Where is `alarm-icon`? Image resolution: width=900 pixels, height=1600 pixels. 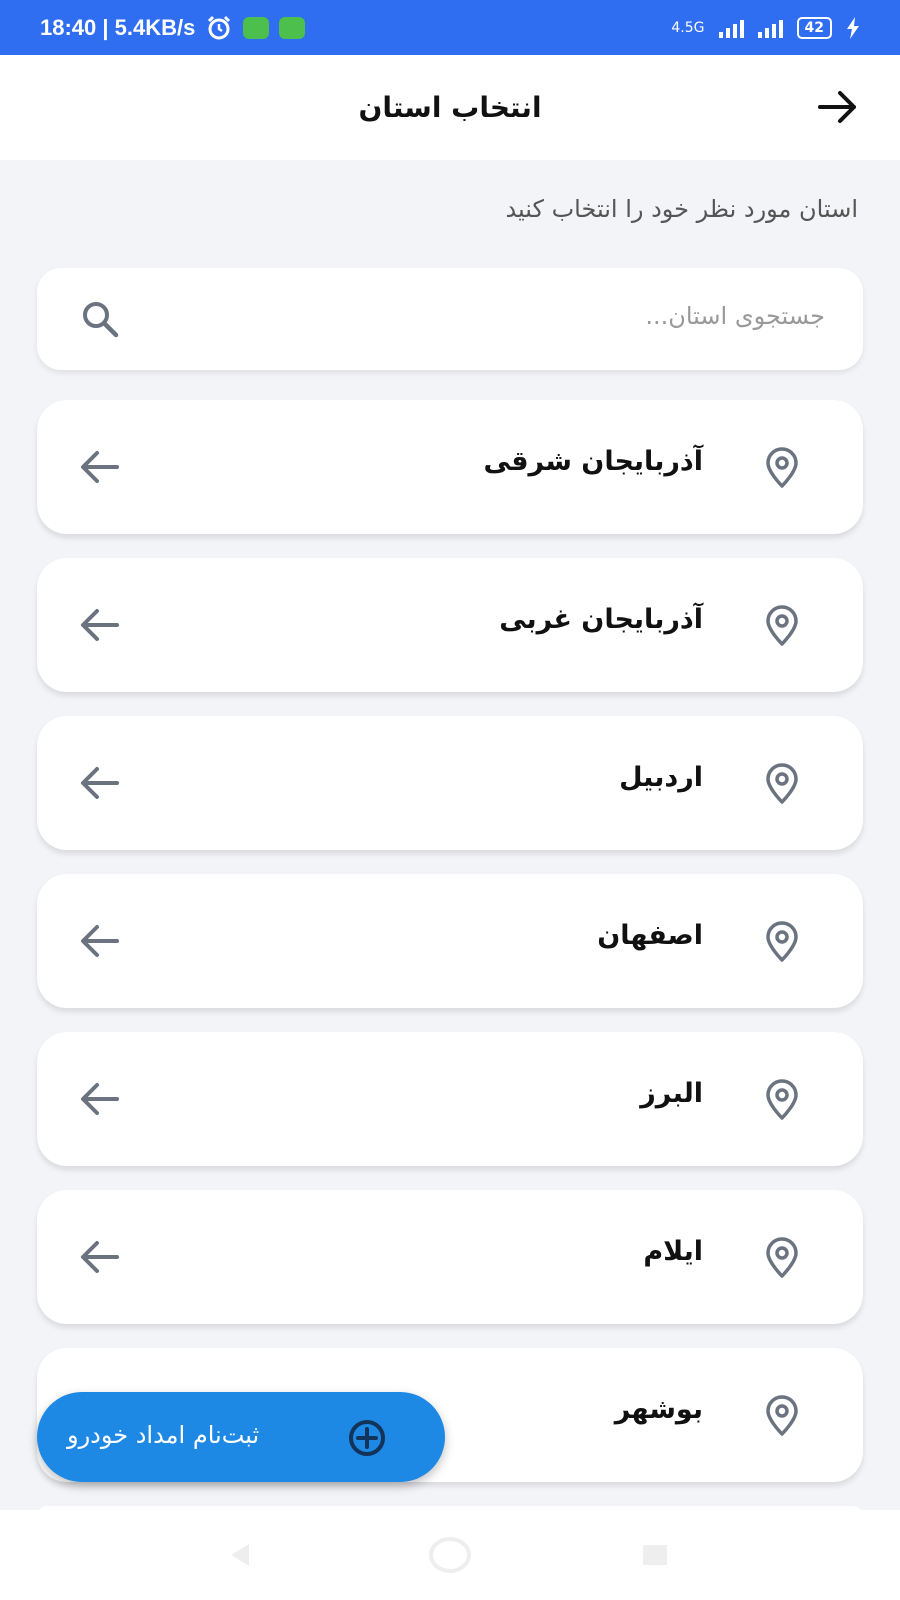 alarm-icon is located at coordinates (219, 27).